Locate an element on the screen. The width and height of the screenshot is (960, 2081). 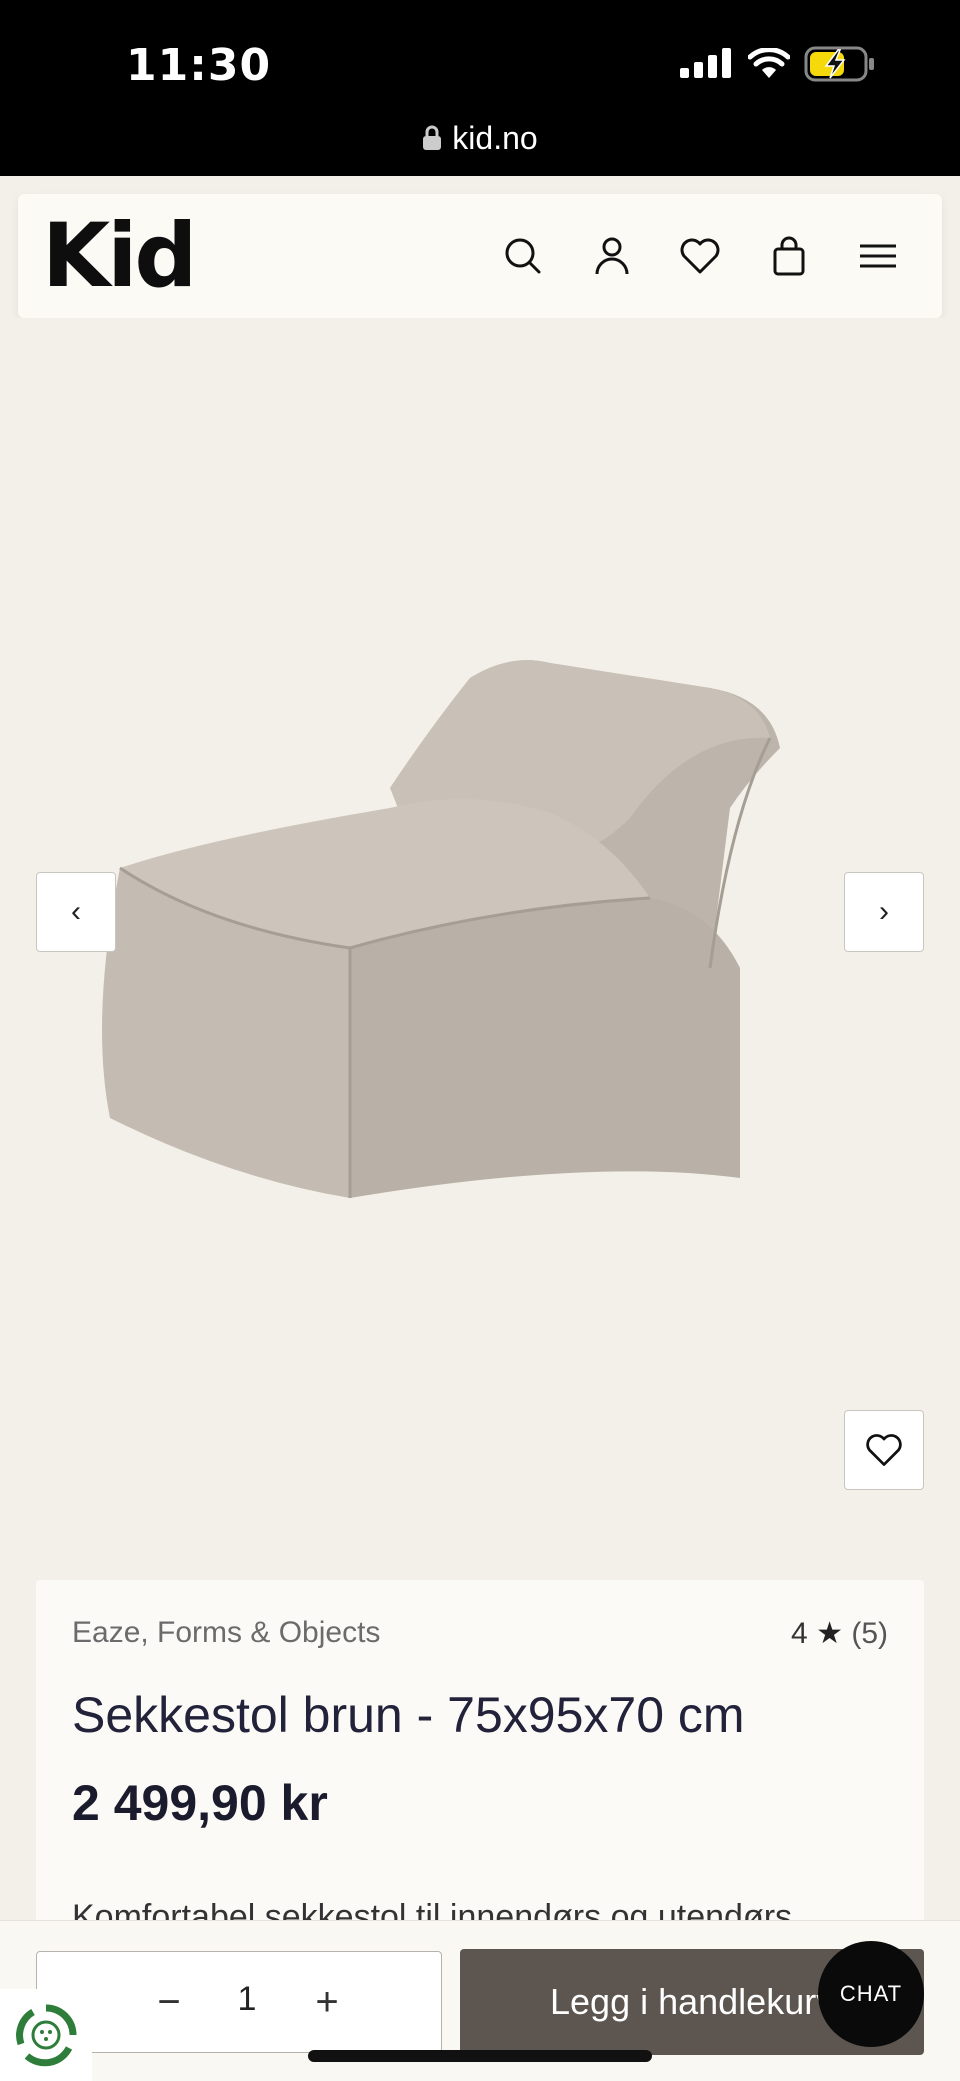
star-icon: ★ is located at coordinates (829, 1633).